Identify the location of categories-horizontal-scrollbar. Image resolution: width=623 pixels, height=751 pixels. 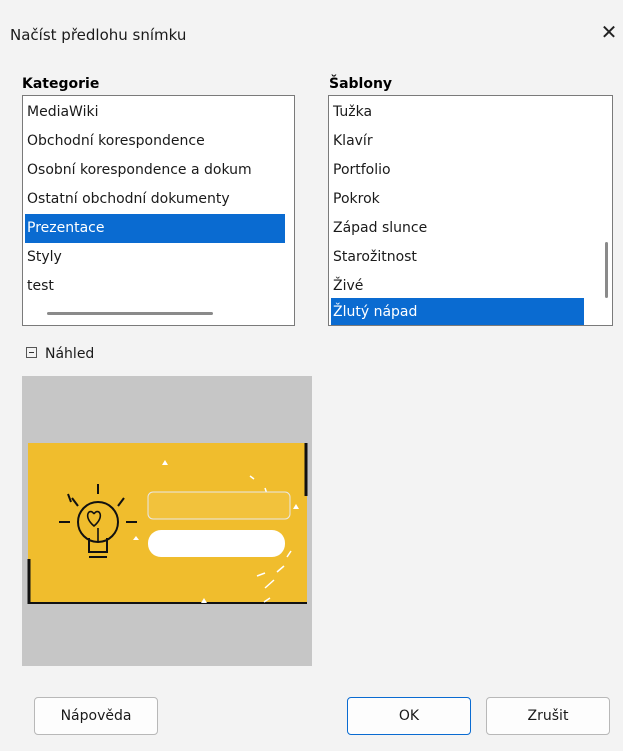
(130, 313).